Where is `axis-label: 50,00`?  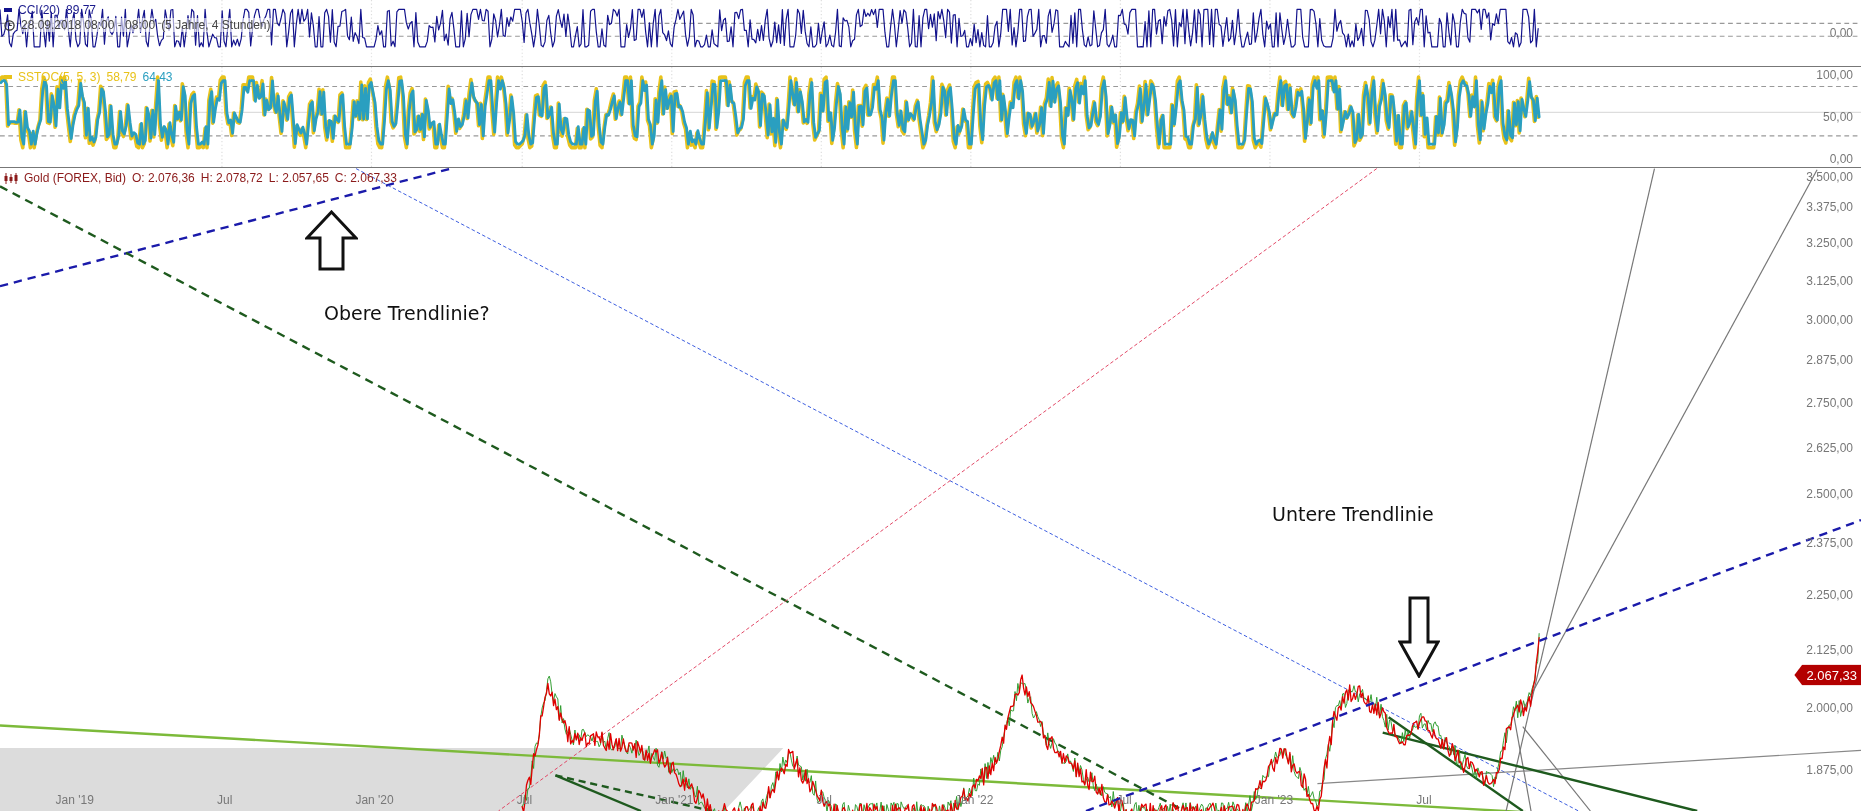 axis-label: 50,00 is located at coordinates (1837, 117).